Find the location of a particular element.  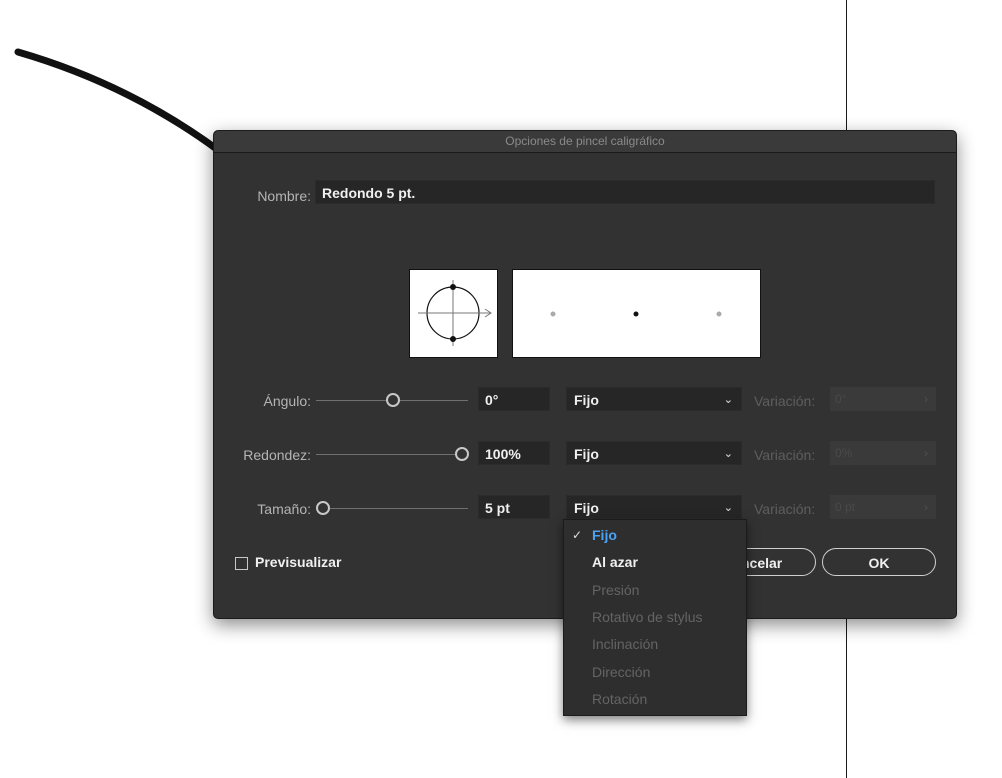

menu-item-rotacion: Rotación is located at coordinates (620, 699).